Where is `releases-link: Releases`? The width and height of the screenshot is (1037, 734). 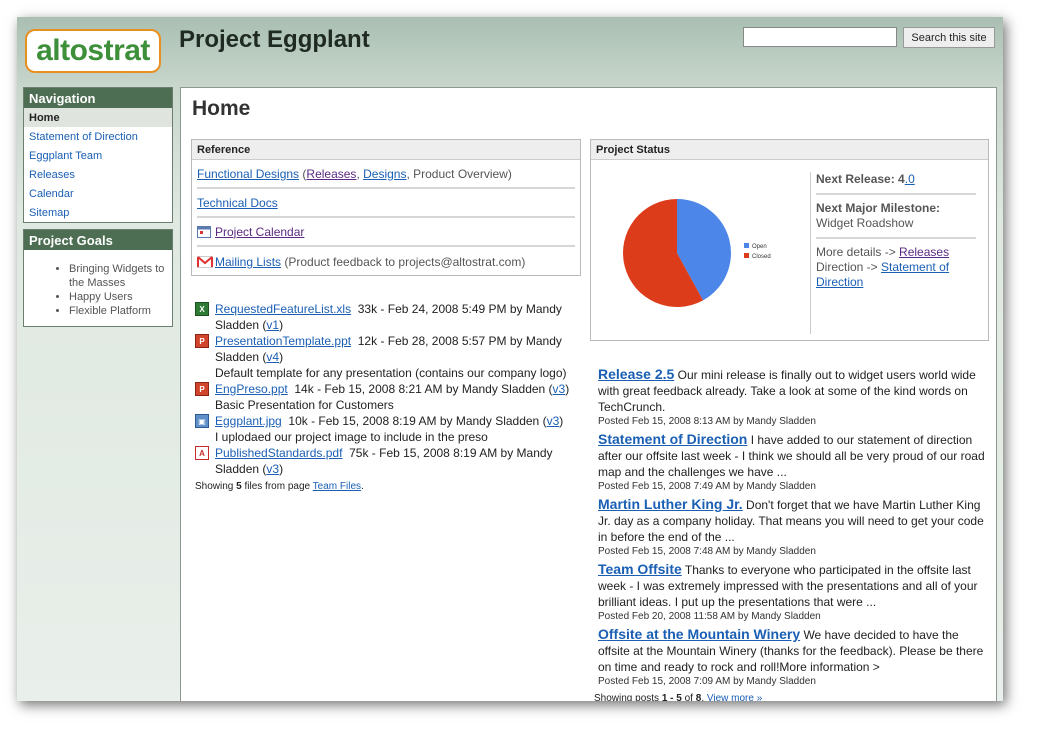 releases-link: Releases is located at coordinates (331, 174).